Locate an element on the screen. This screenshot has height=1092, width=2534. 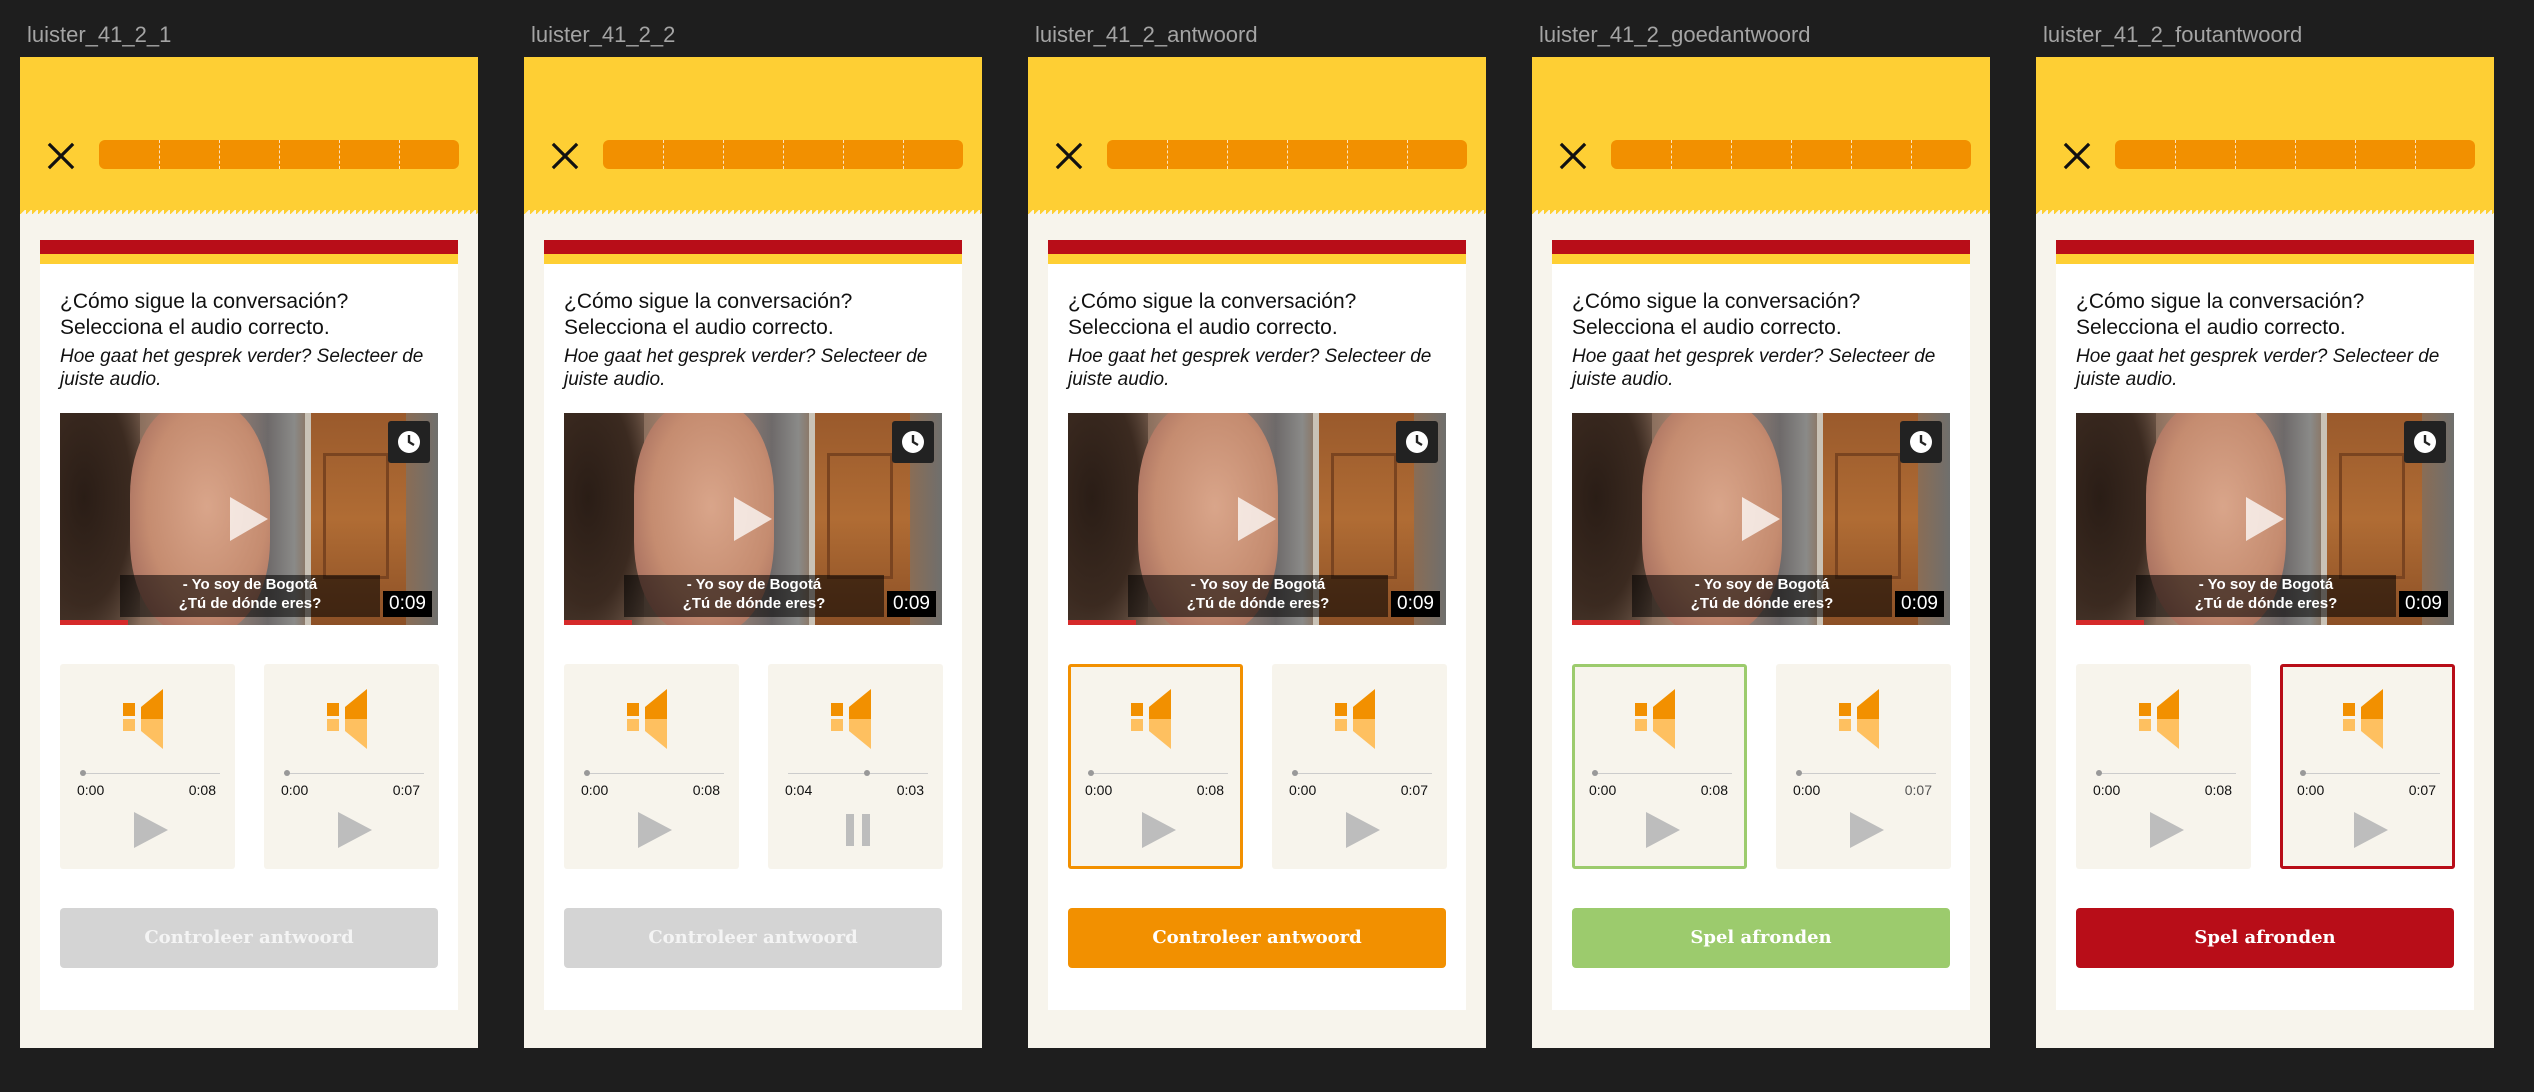
artboard-label: luister_41_2_goedantwoord is located at coordinates (1675, 34).